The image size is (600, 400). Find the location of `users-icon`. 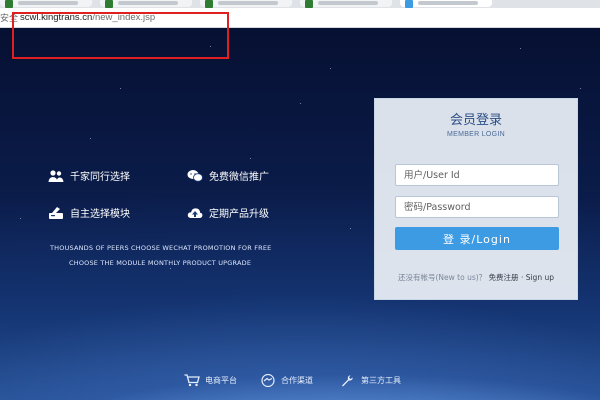

users-icon is located at coordinates (56, 175).